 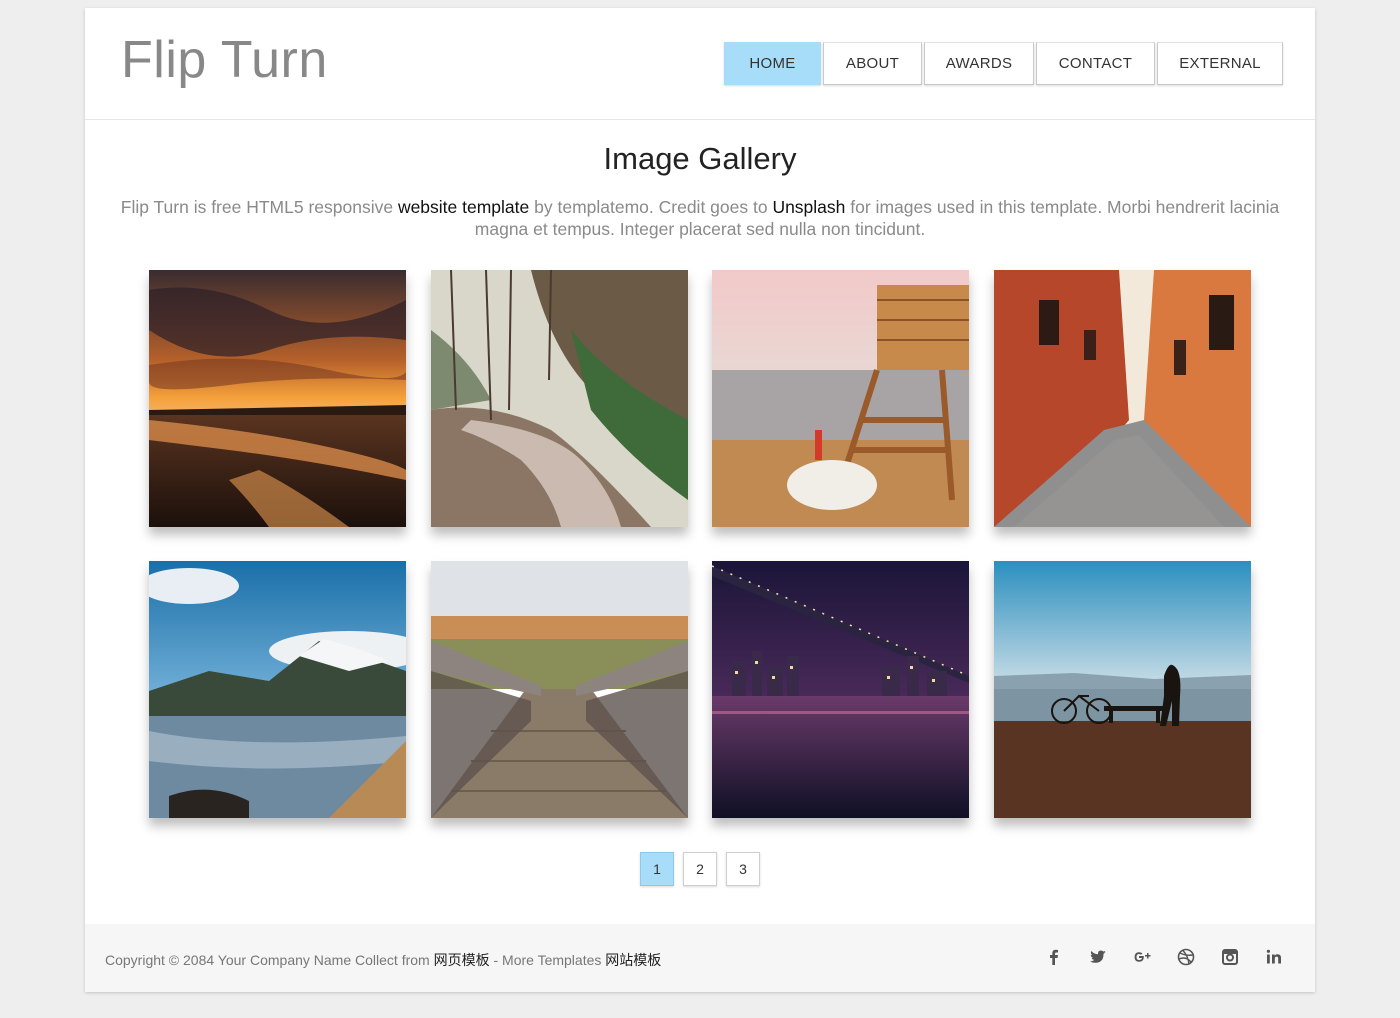 I want to click on dribbble-icon, so click(x=1186, y=957).